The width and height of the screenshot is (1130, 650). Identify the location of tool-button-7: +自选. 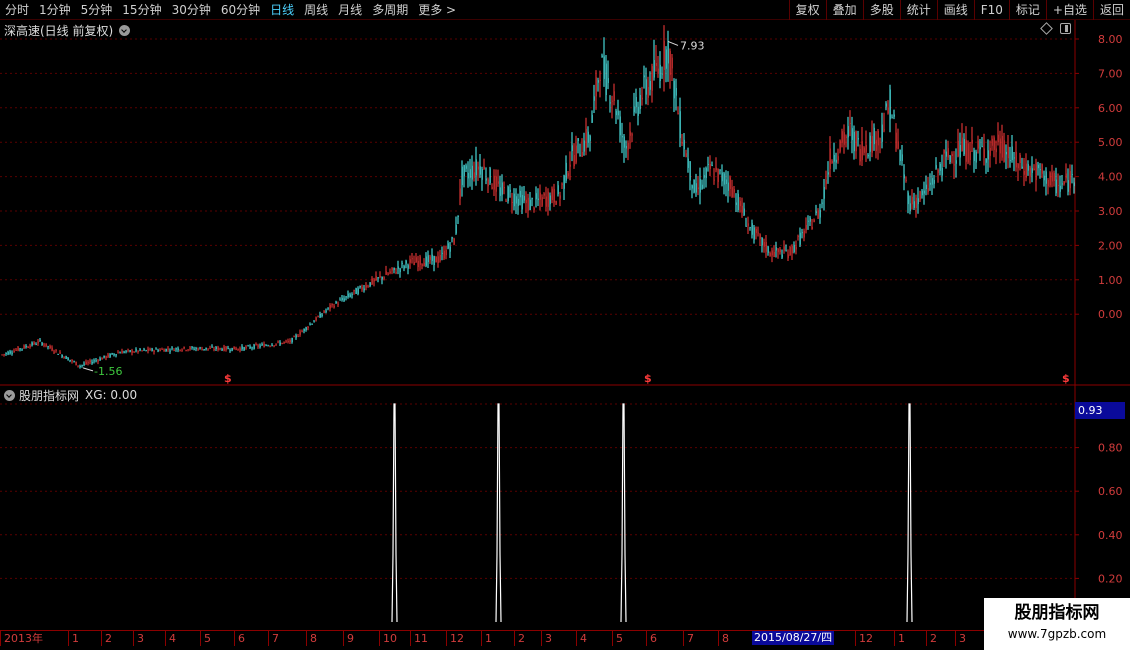
(1069, 10).